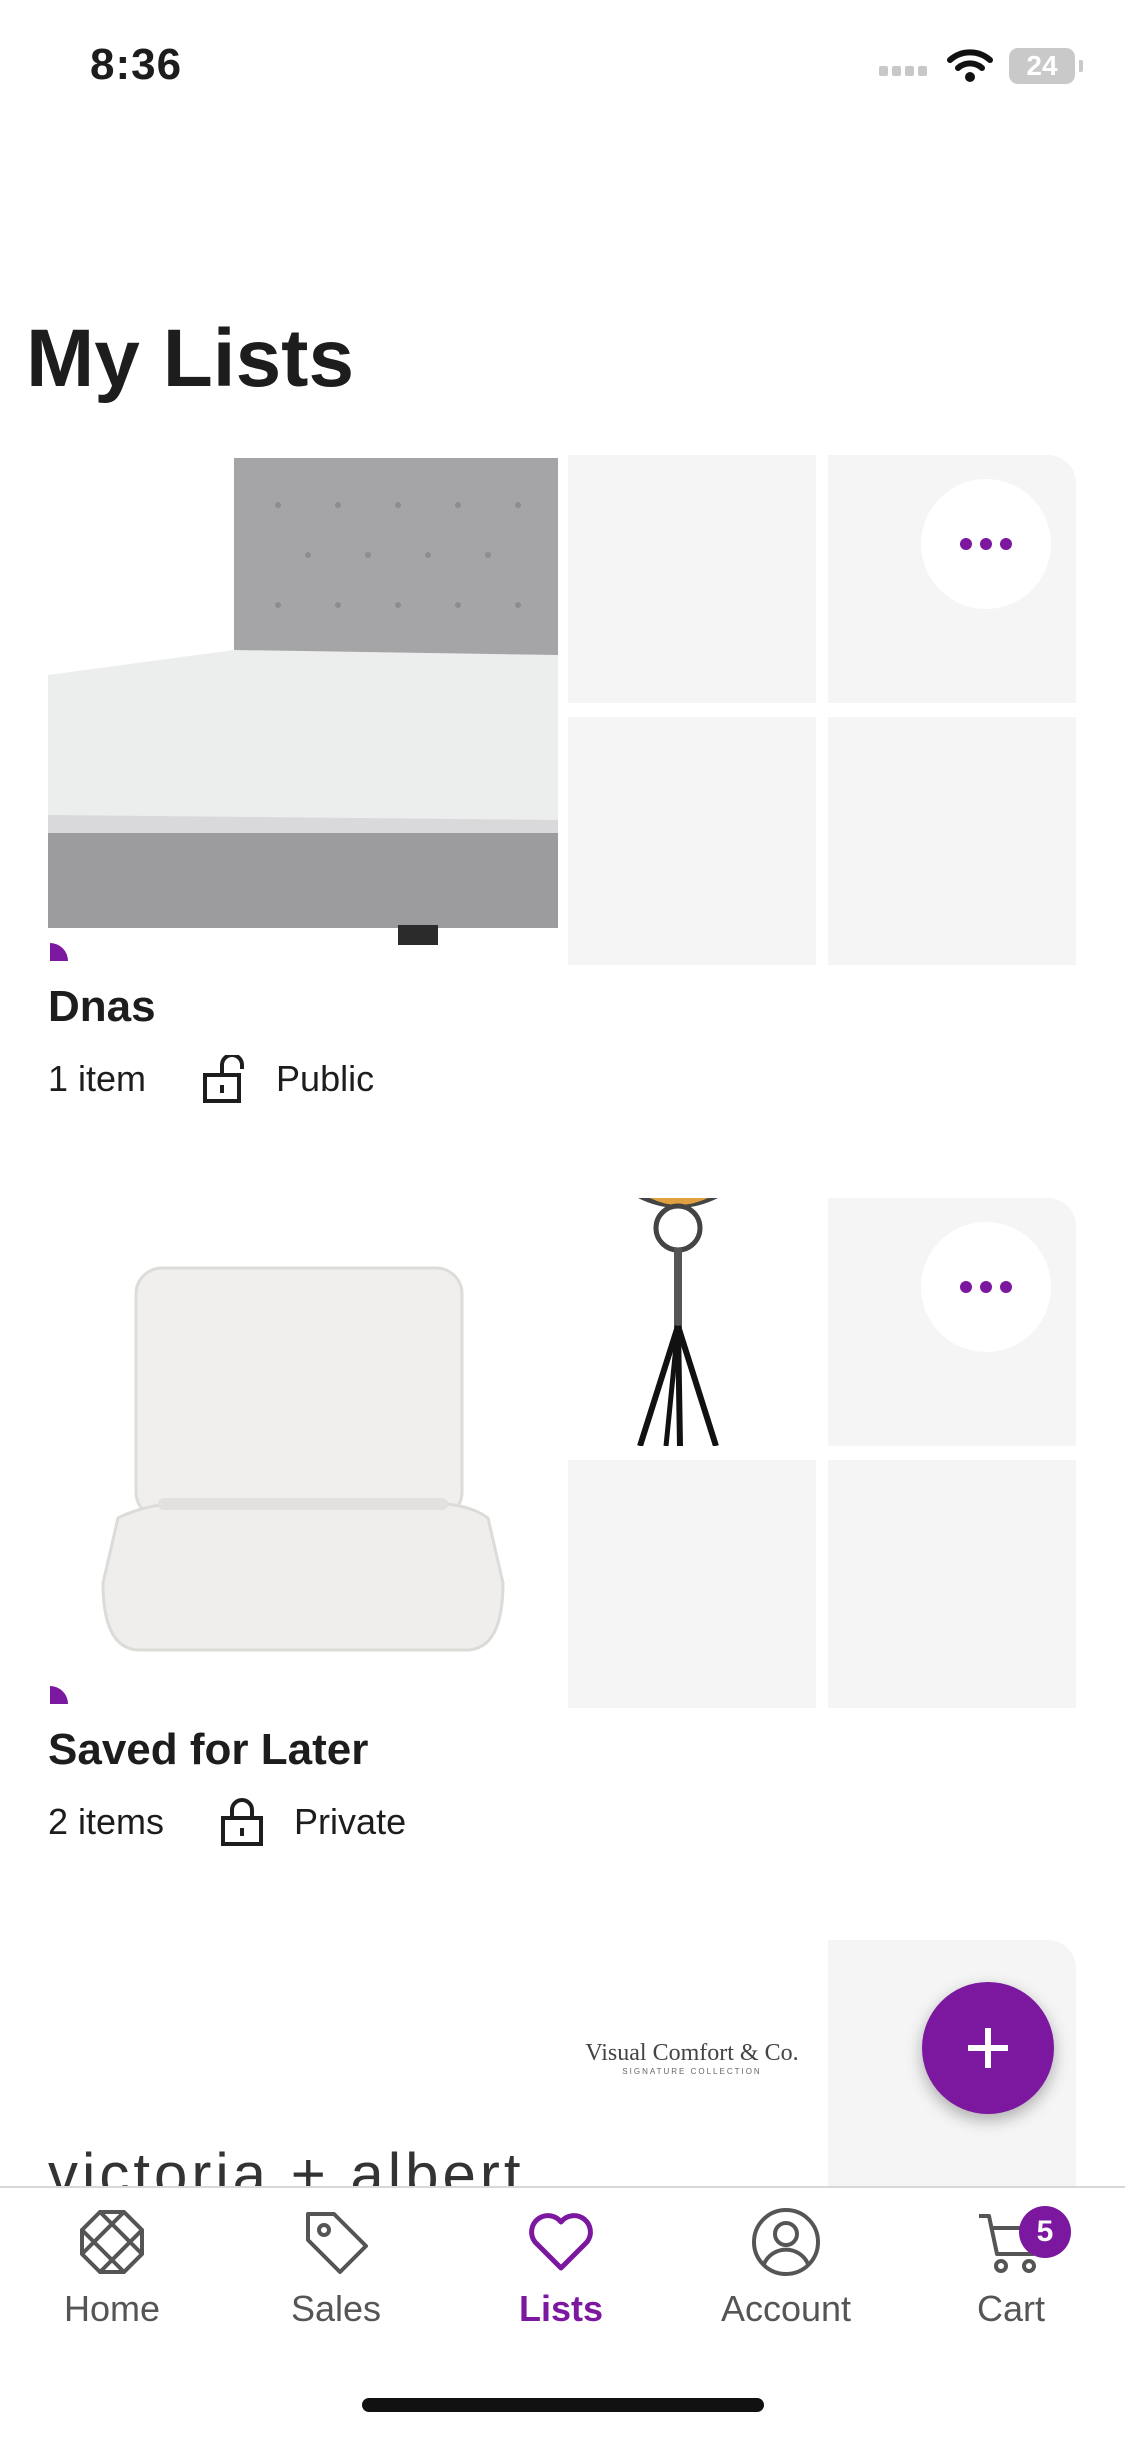 The width and height of the screenshot is (1125, 2438). Describe the element at coordinates (336, 2308) in the screenshot. I see `nav-sales-label: Sales` at that location.